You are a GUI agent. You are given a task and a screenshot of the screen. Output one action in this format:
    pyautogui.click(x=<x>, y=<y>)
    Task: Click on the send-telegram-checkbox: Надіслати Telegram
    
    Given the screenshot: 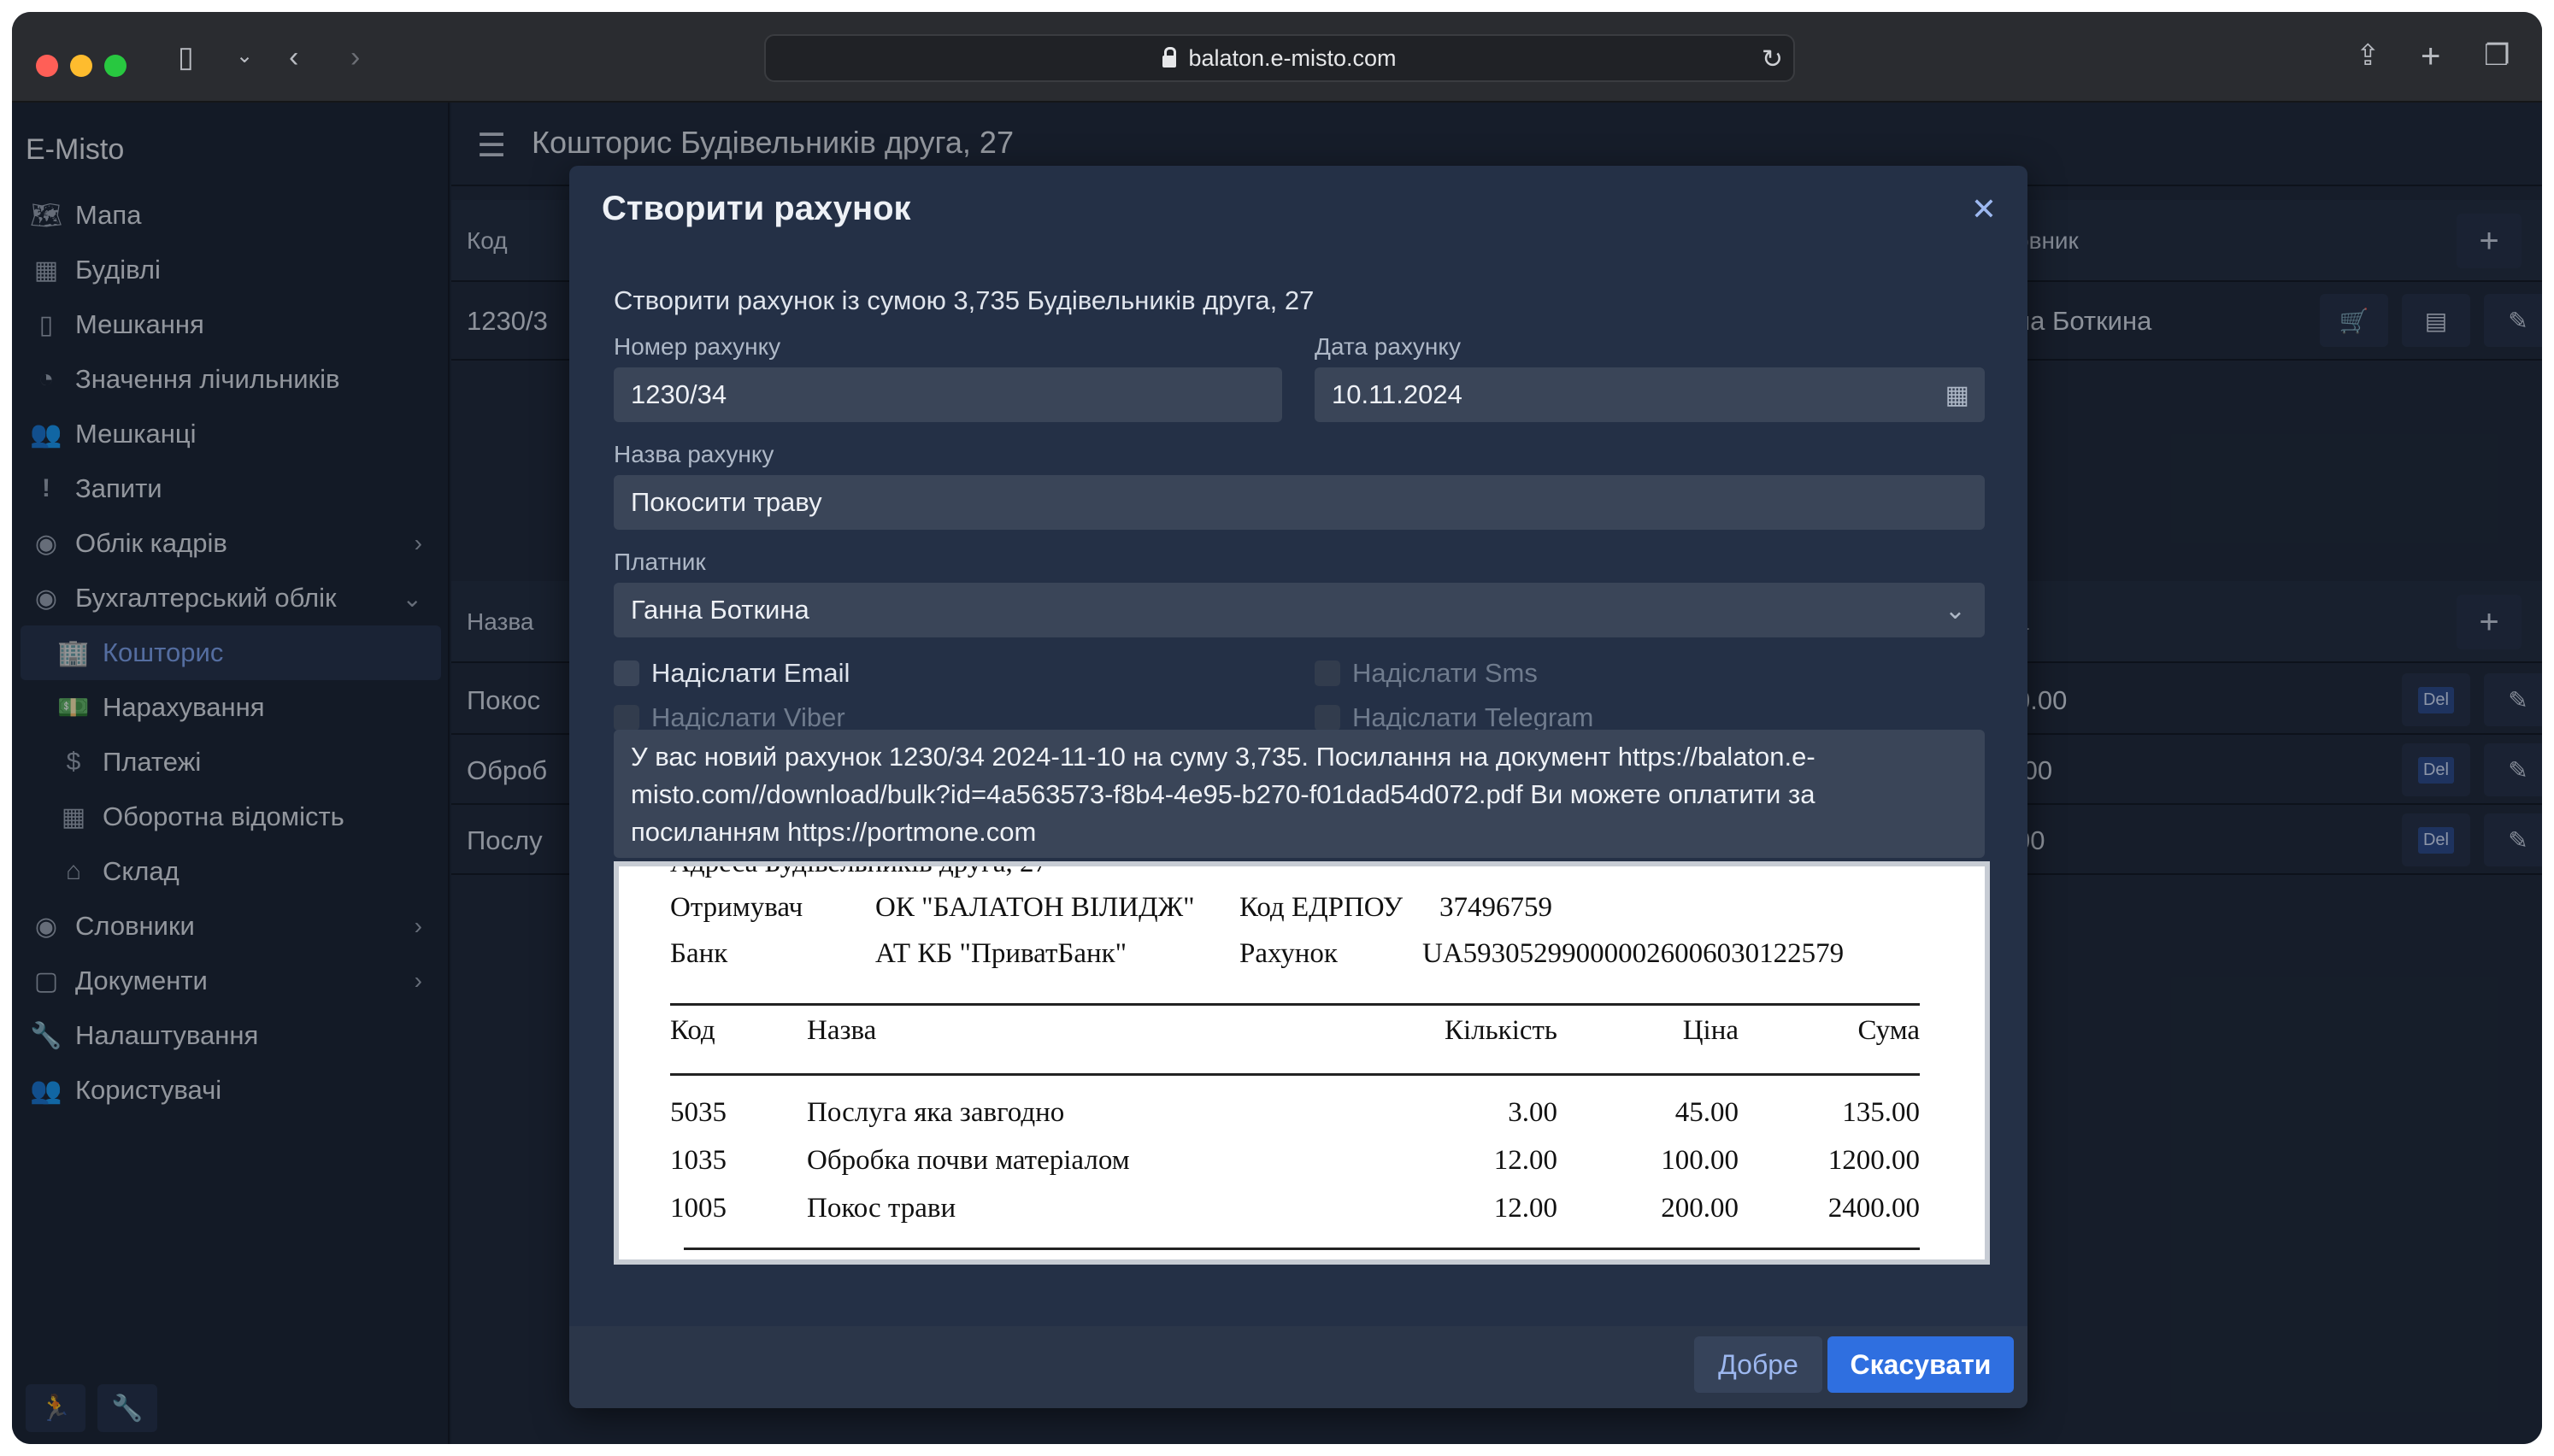 What is the action you would take?
    pyautogui.click(x=1454, y=717)
    